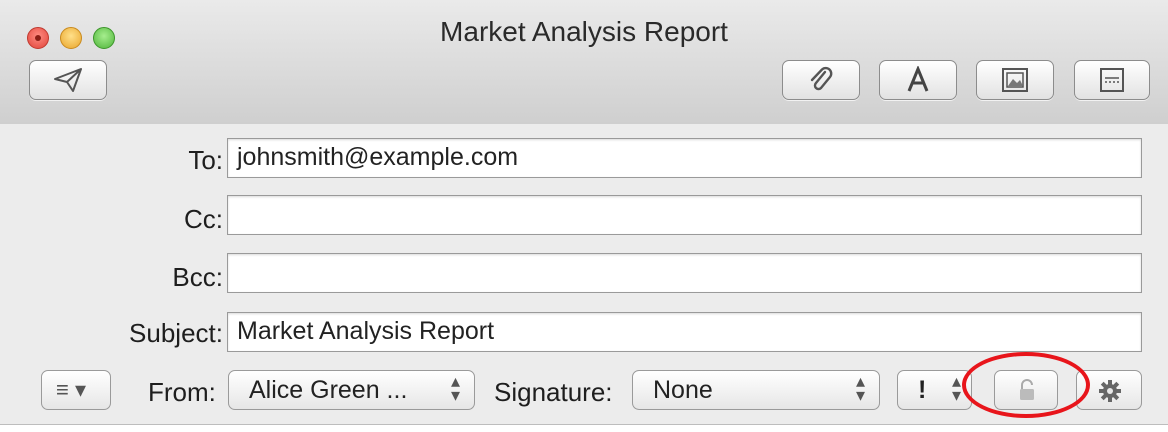  I want to click on header-fields-menu-glyph: ≡ ▾, so click(71, 389).